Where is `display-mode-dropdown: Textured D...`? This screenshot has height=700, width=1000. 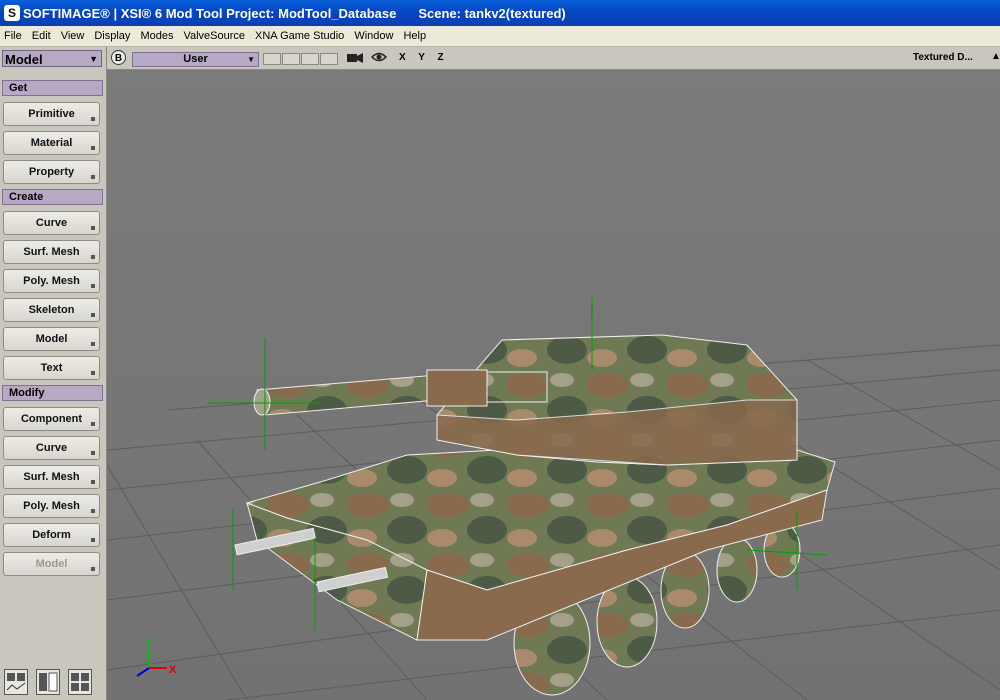 display-mode-dropdown: Textured D... is located at coordinates (943, 57).